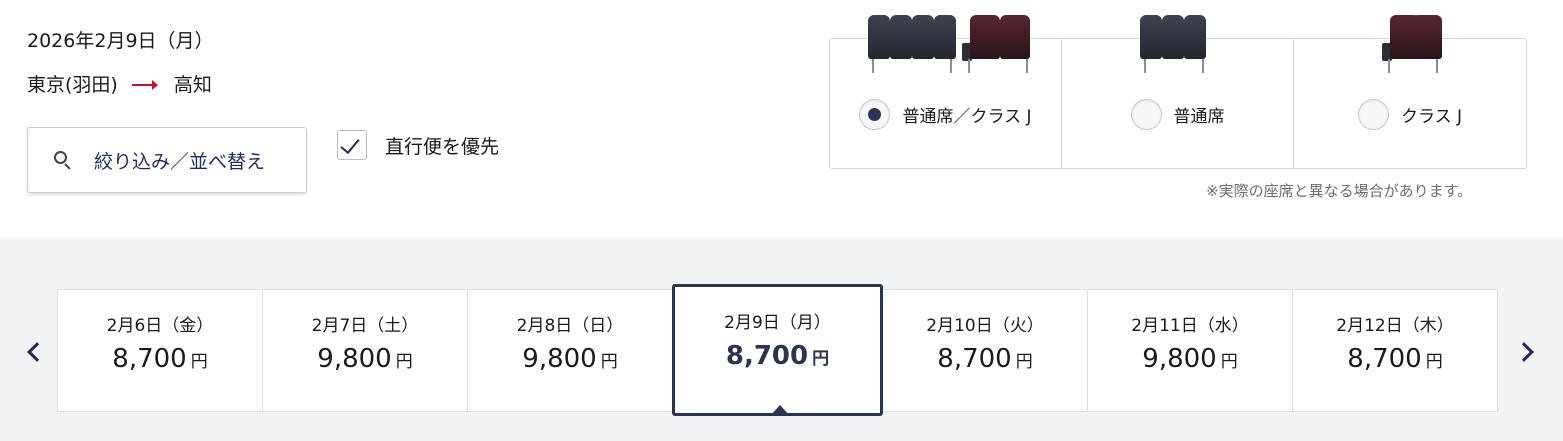  Describe the element at coordinates (1339, 191) in the screenshot. I see `seat-disclaimer: ※実際の座席と異なる場合があります。` at that location.